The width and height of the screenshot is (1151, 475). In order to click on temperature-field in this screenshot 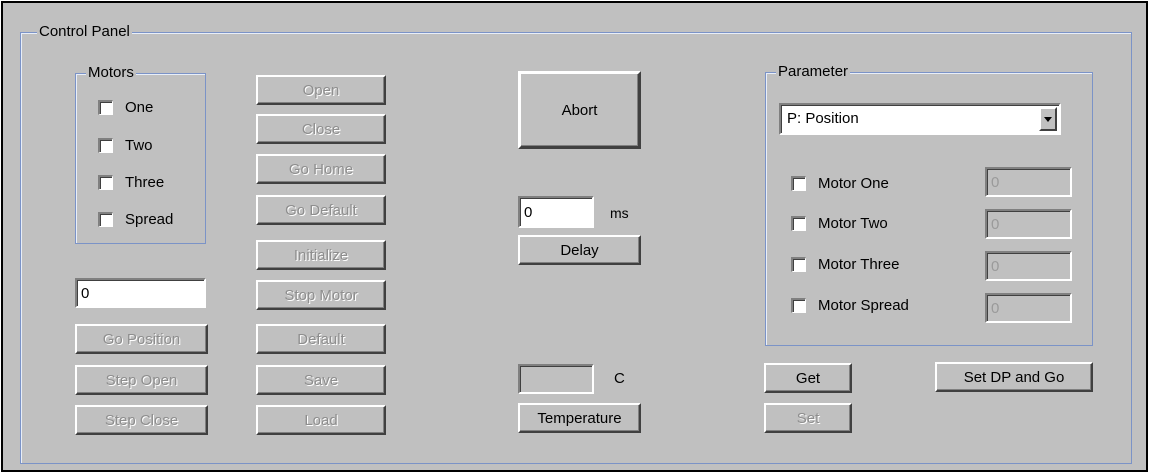, I will do `click(556, 379)`.